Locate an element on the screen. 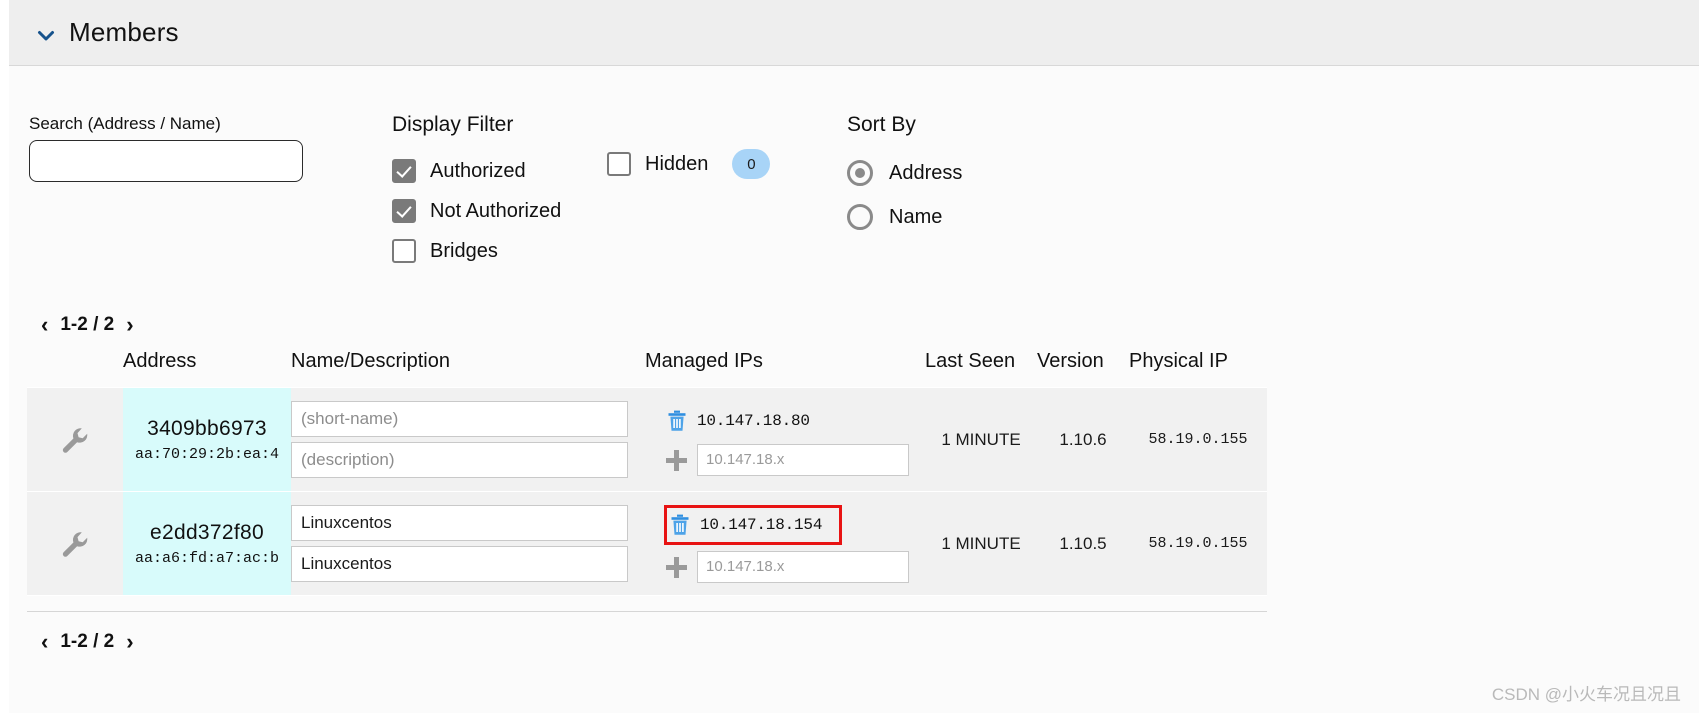  pagination-top: ‹ 1-2 / 2 › is located at coordinates (87, 325).